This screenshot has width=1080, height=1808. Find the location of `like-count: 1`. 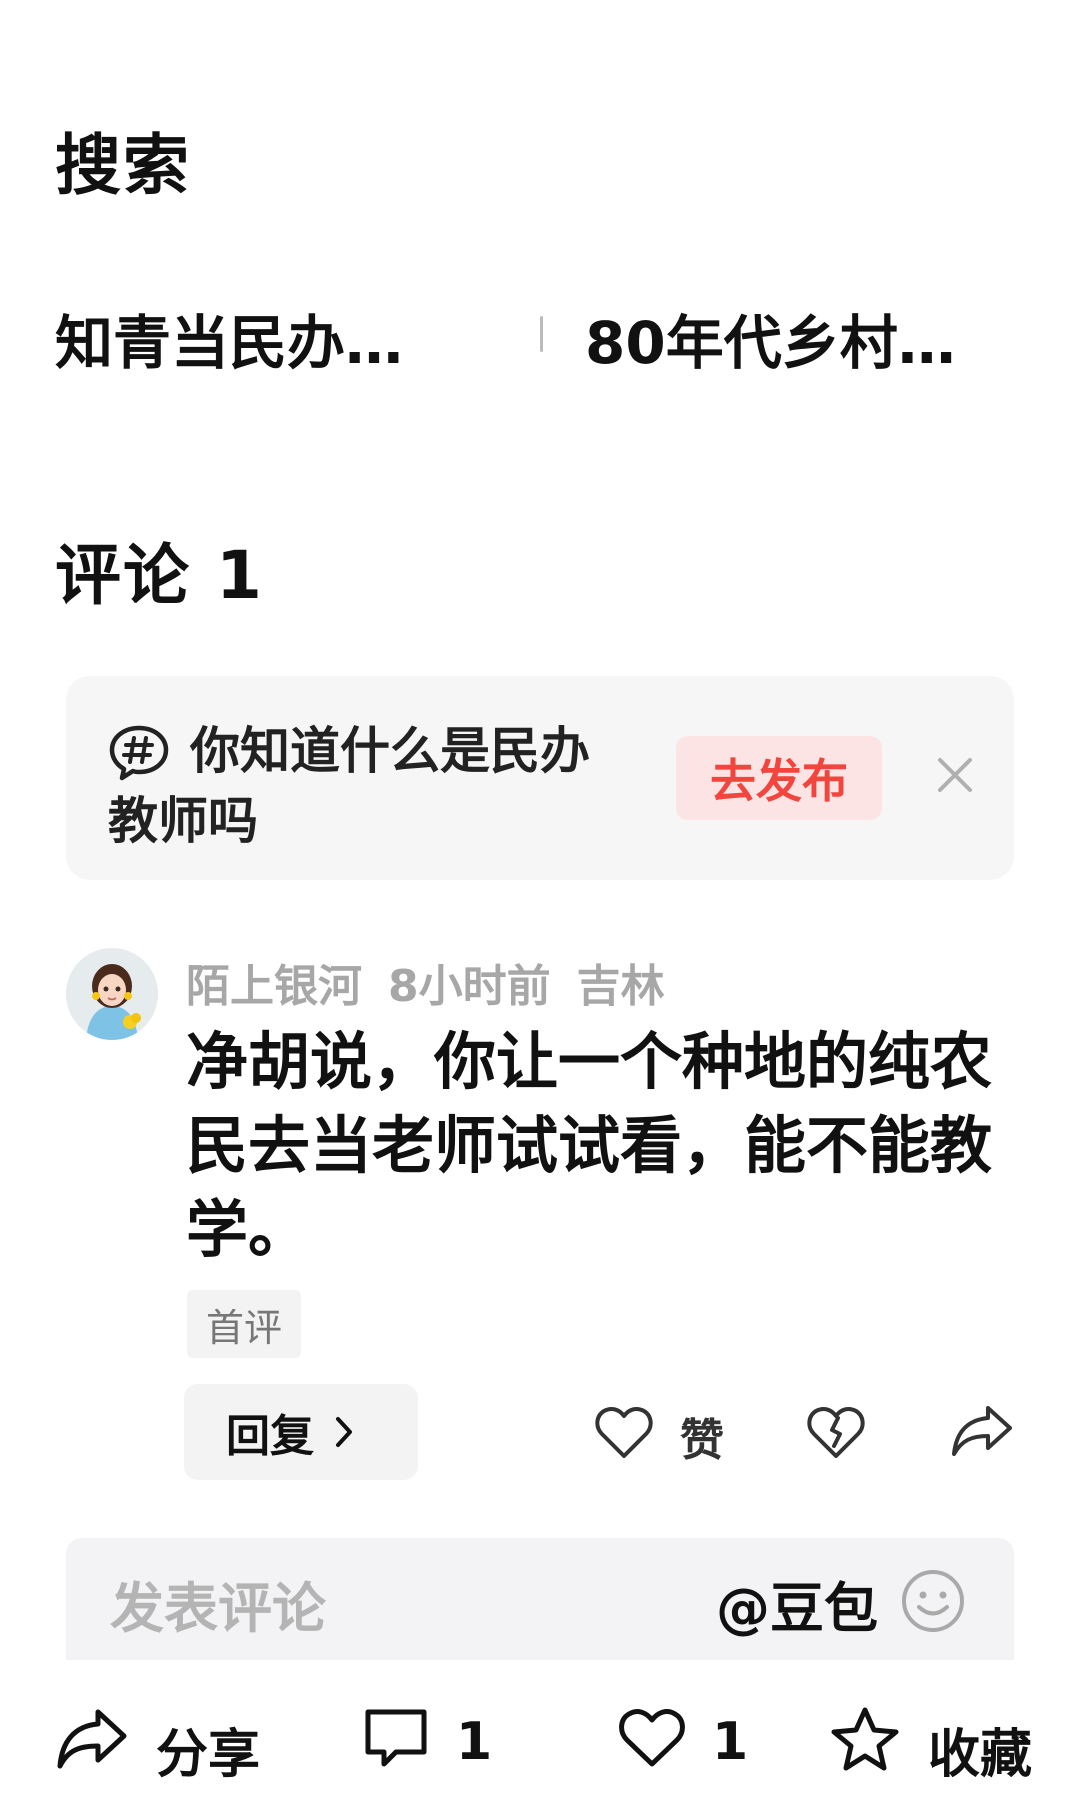

like-count: 1 is located at coordinates (730, 1742).